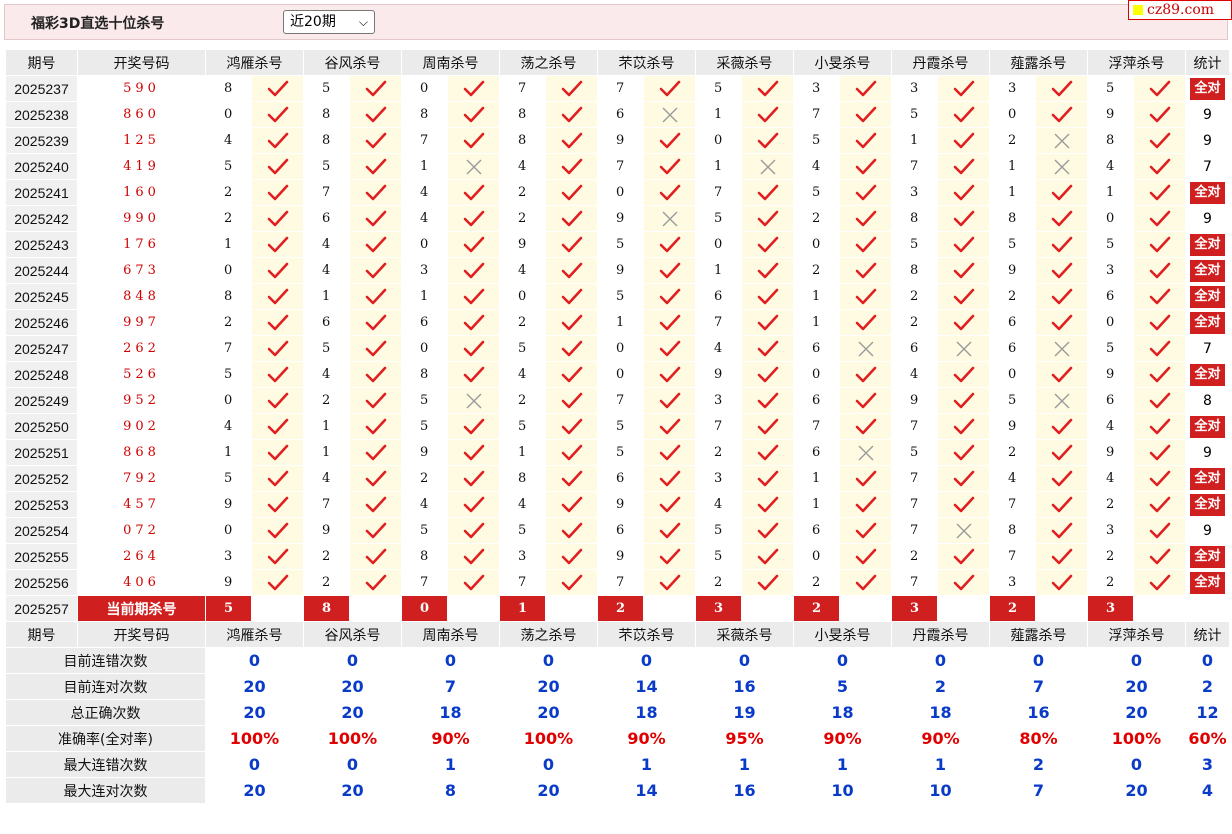  Describe the element at coordinates (41, 322) in the screenshot. I see `period-cell: 2025246` at that location.